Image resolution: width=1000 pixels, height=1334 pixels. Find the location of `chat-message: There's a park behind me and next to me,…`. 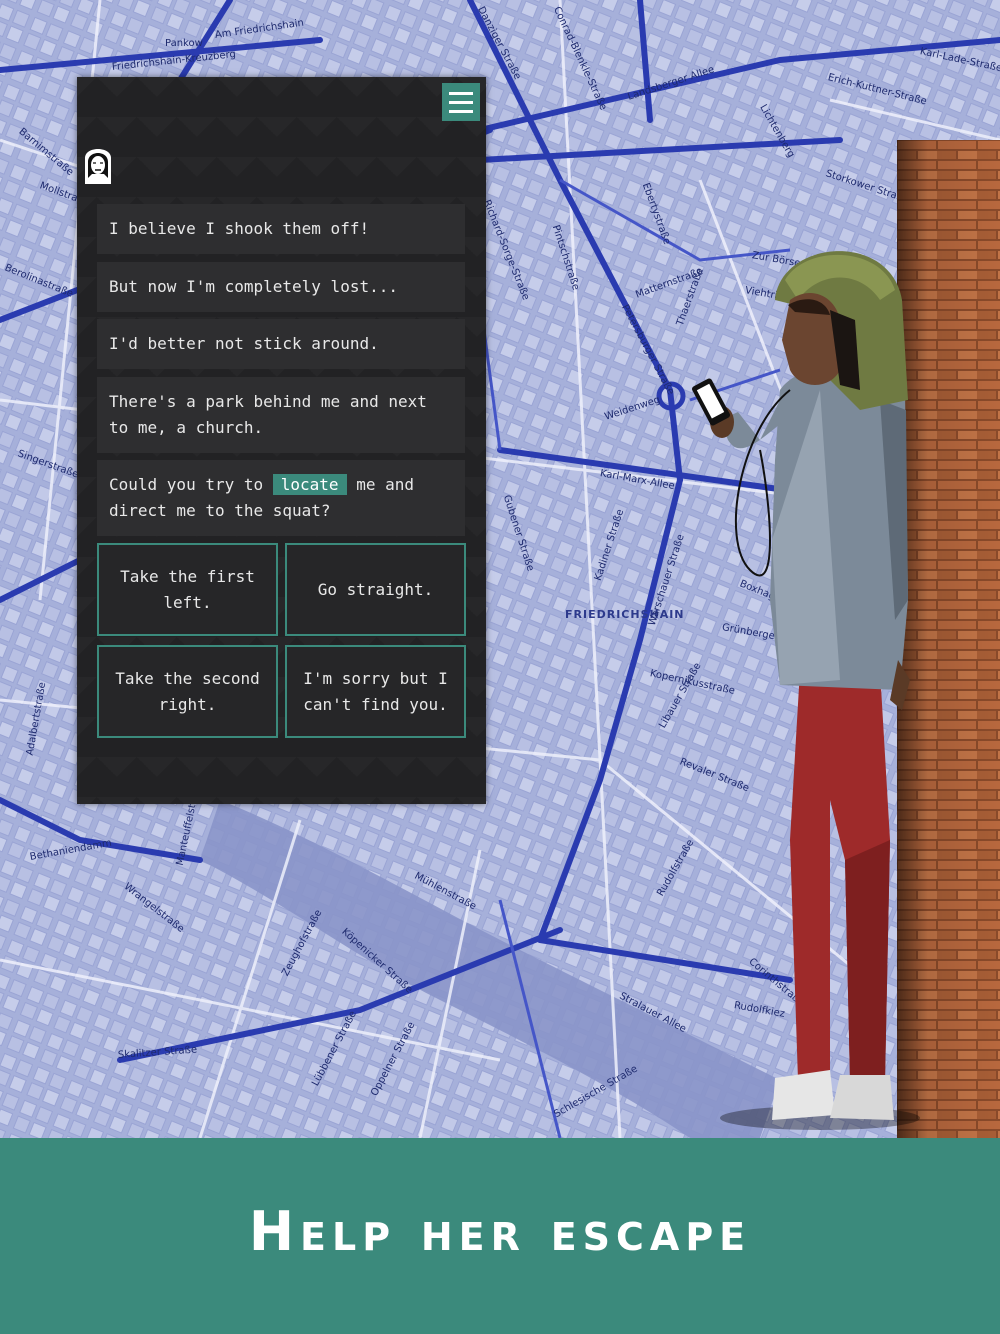

chat-message: There's a park behind me and next to me,… is located at coordinates (281, 415).